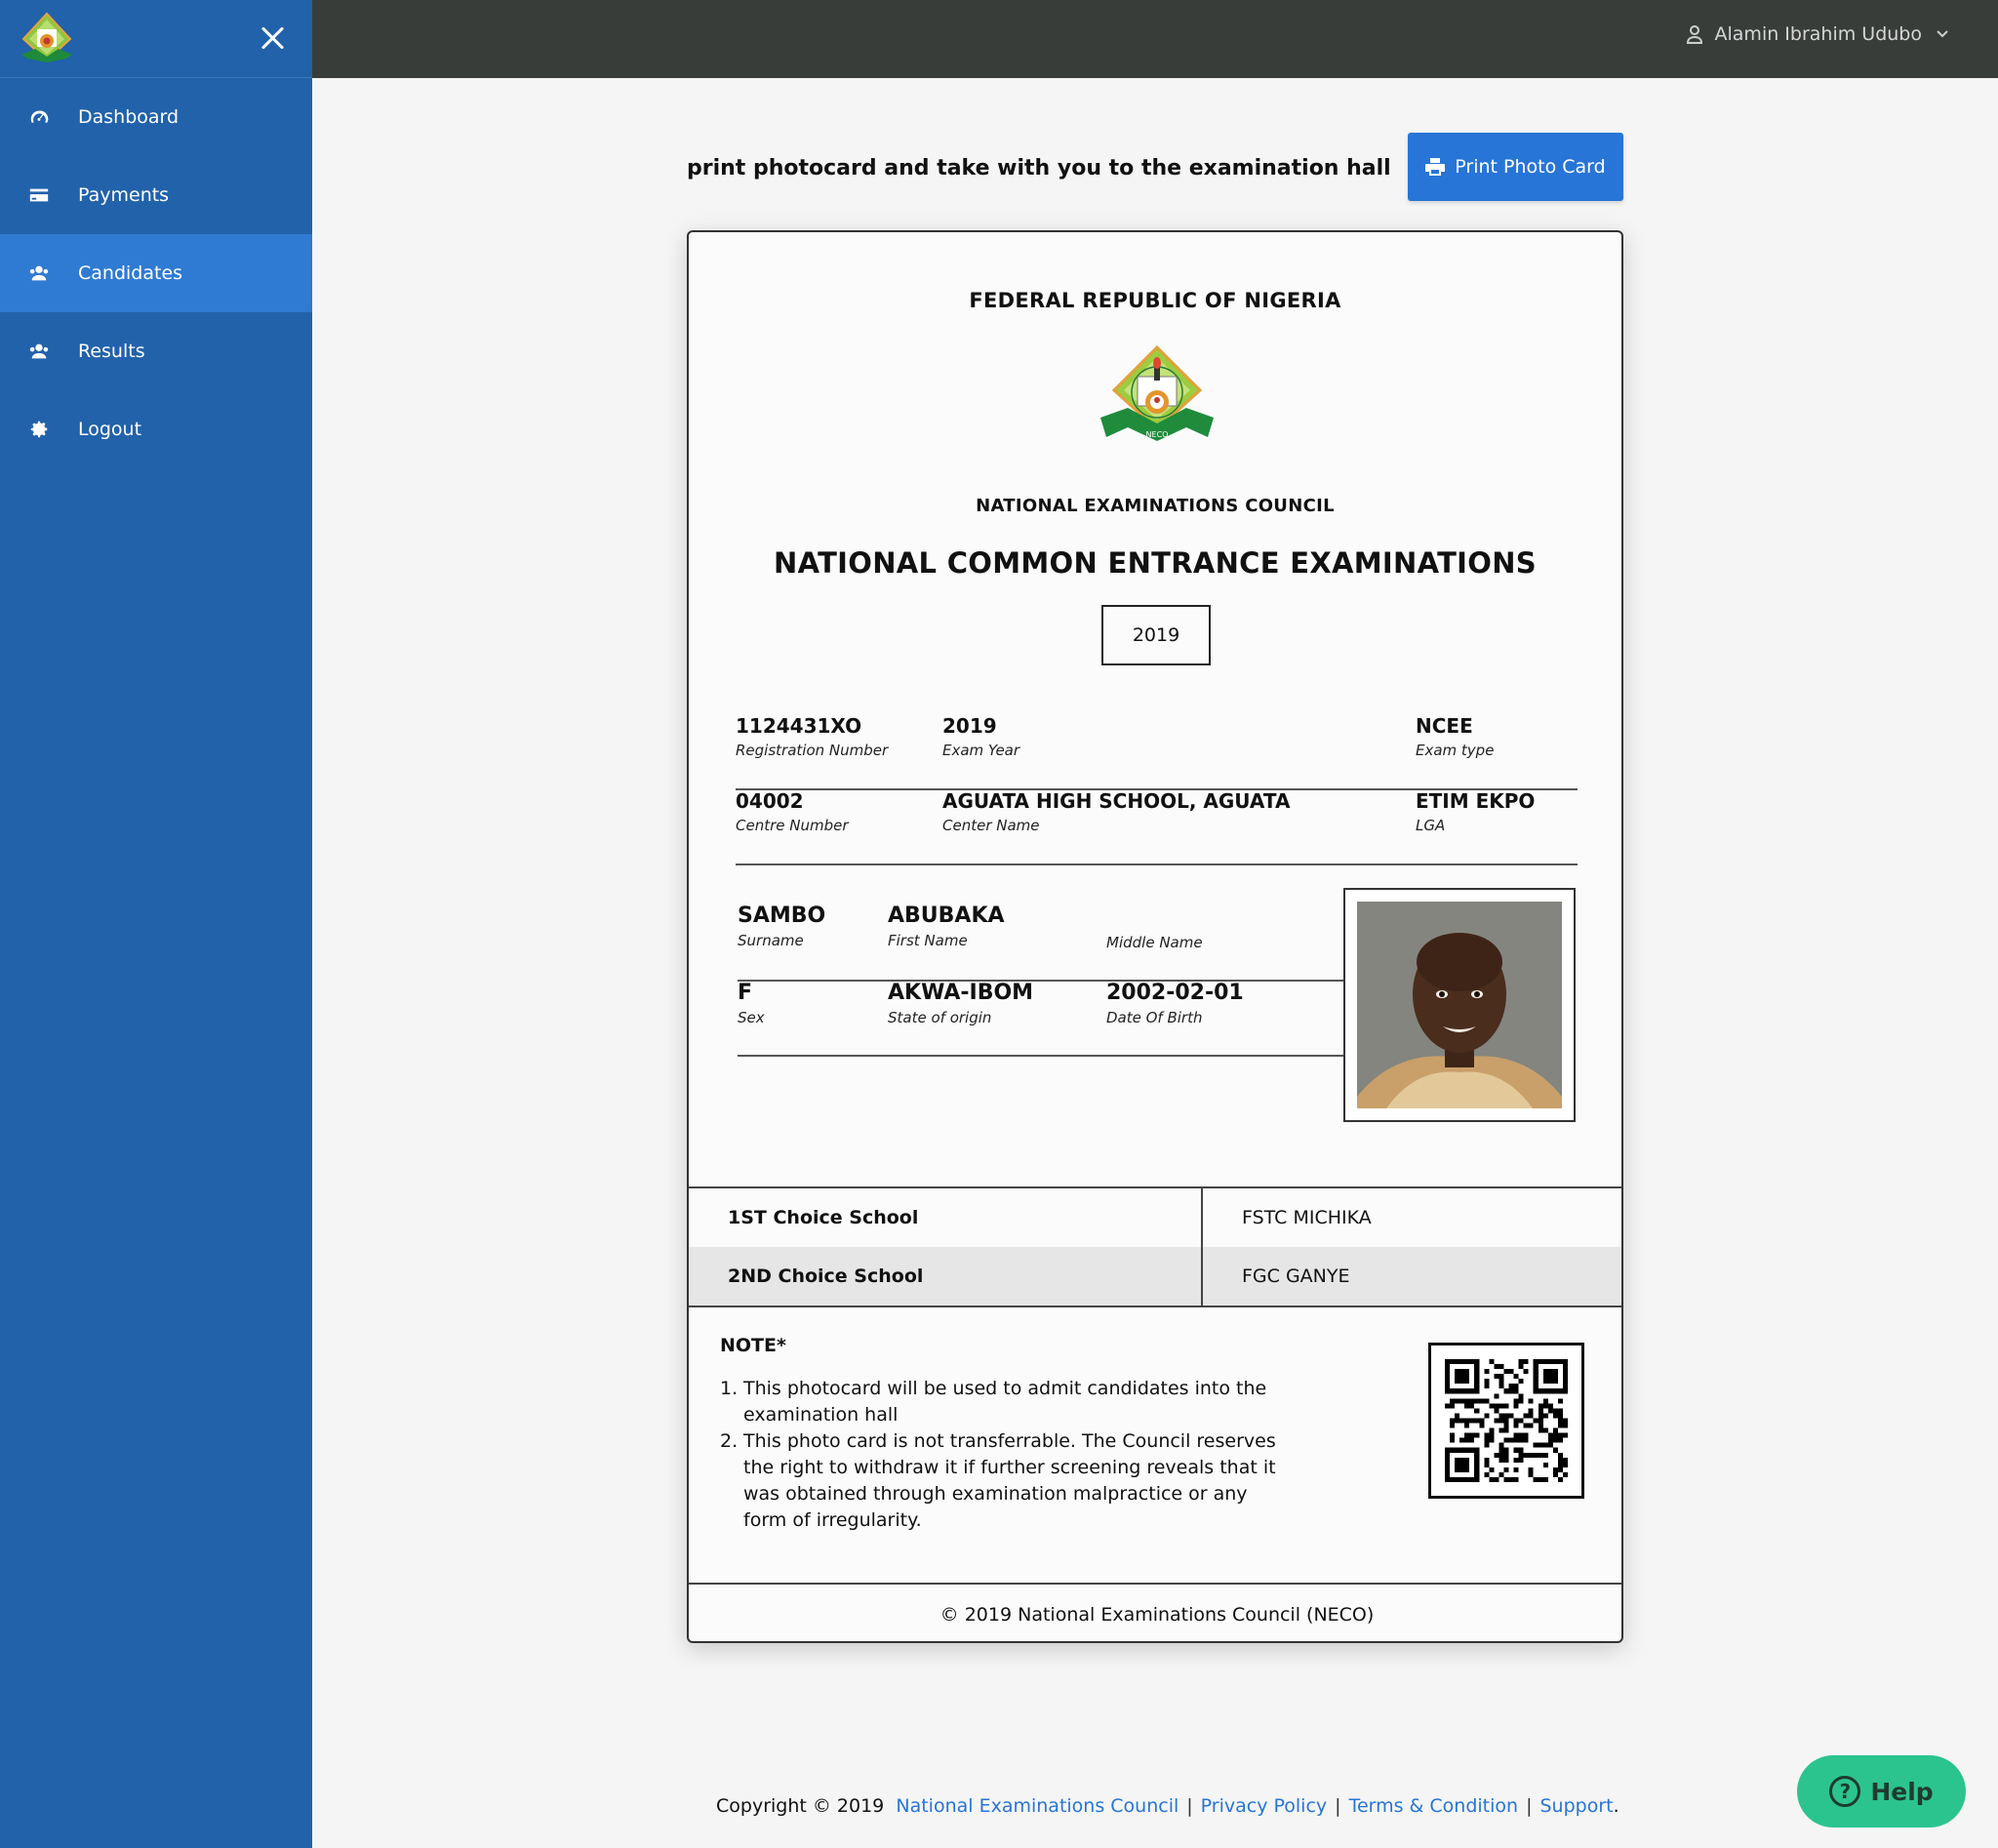 This screenshot has height=1848, width=1998. Describe the element at coordinates (39, 195) in the screenshot. I see `credit-card-icon` at that location.